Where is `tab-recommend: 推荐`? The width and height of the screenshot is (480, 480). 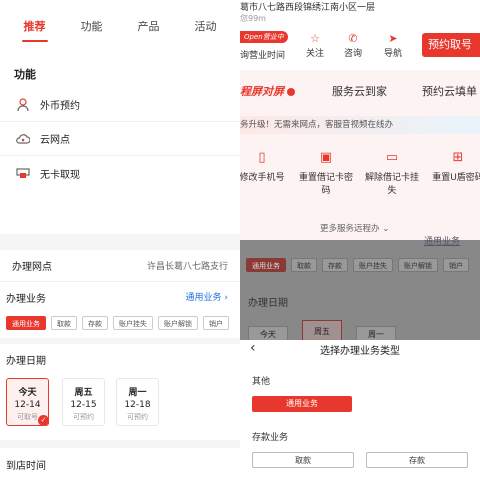 tab-recommend: 推荐 is located at coordinates (35, 26).